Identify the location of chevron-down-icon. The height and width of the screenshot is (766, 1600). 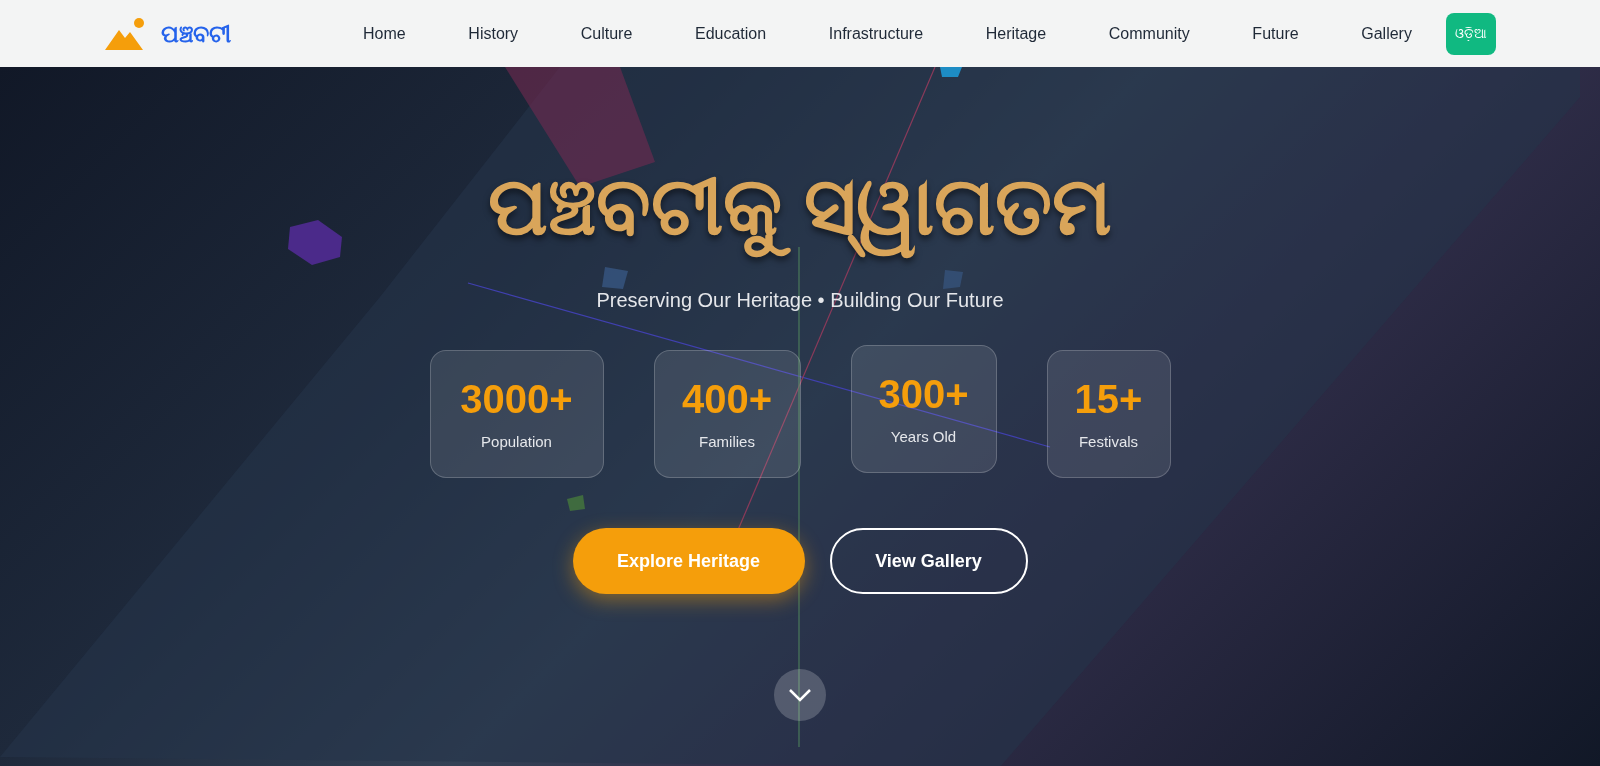
(800, 695).